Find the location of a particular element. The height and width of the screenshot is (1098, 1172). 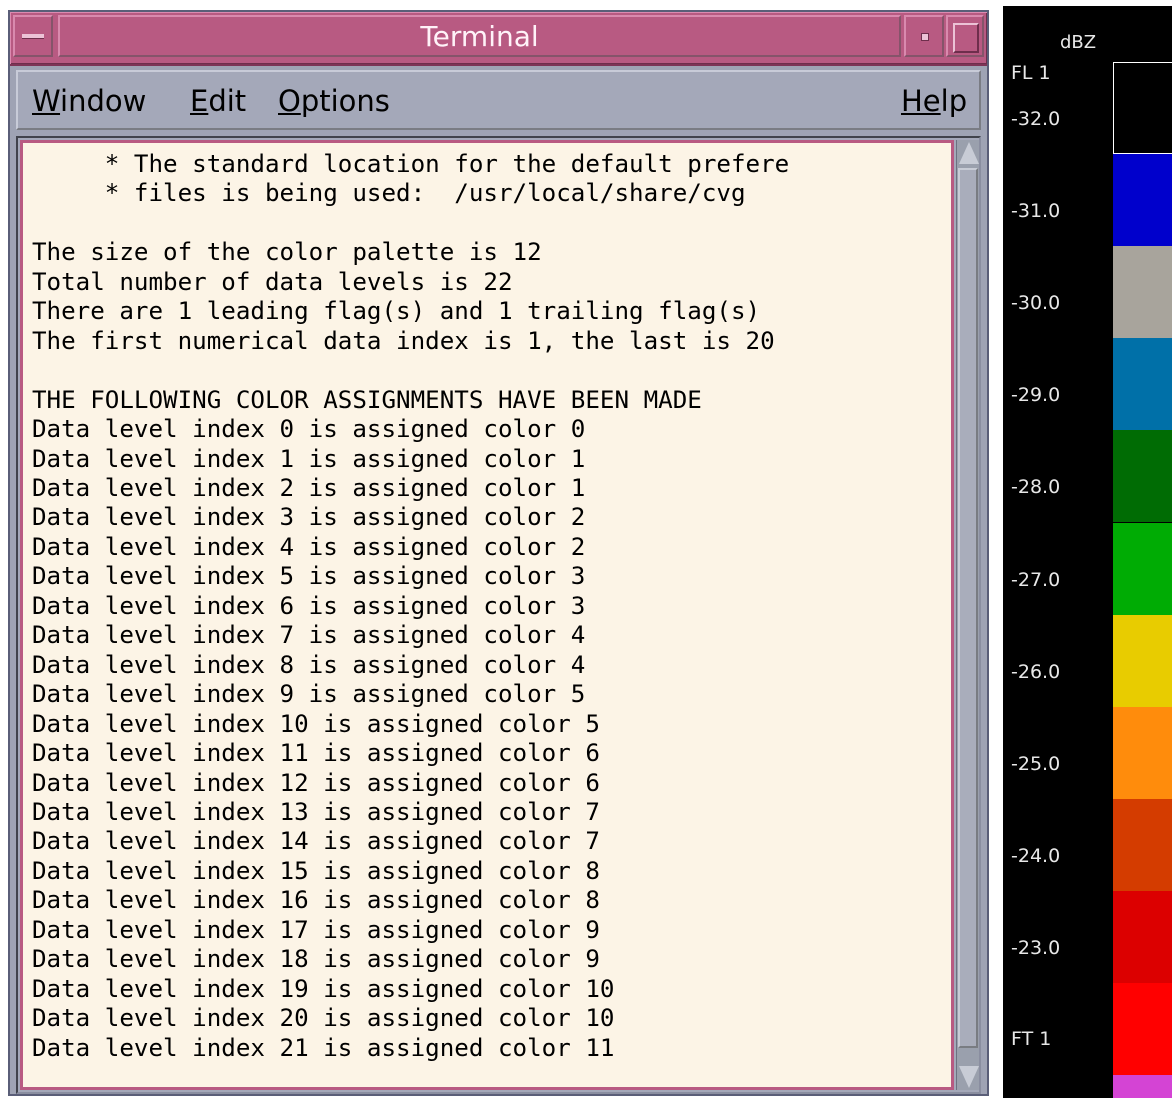

menu-help-label: lp is located at coordinates (954, 101).